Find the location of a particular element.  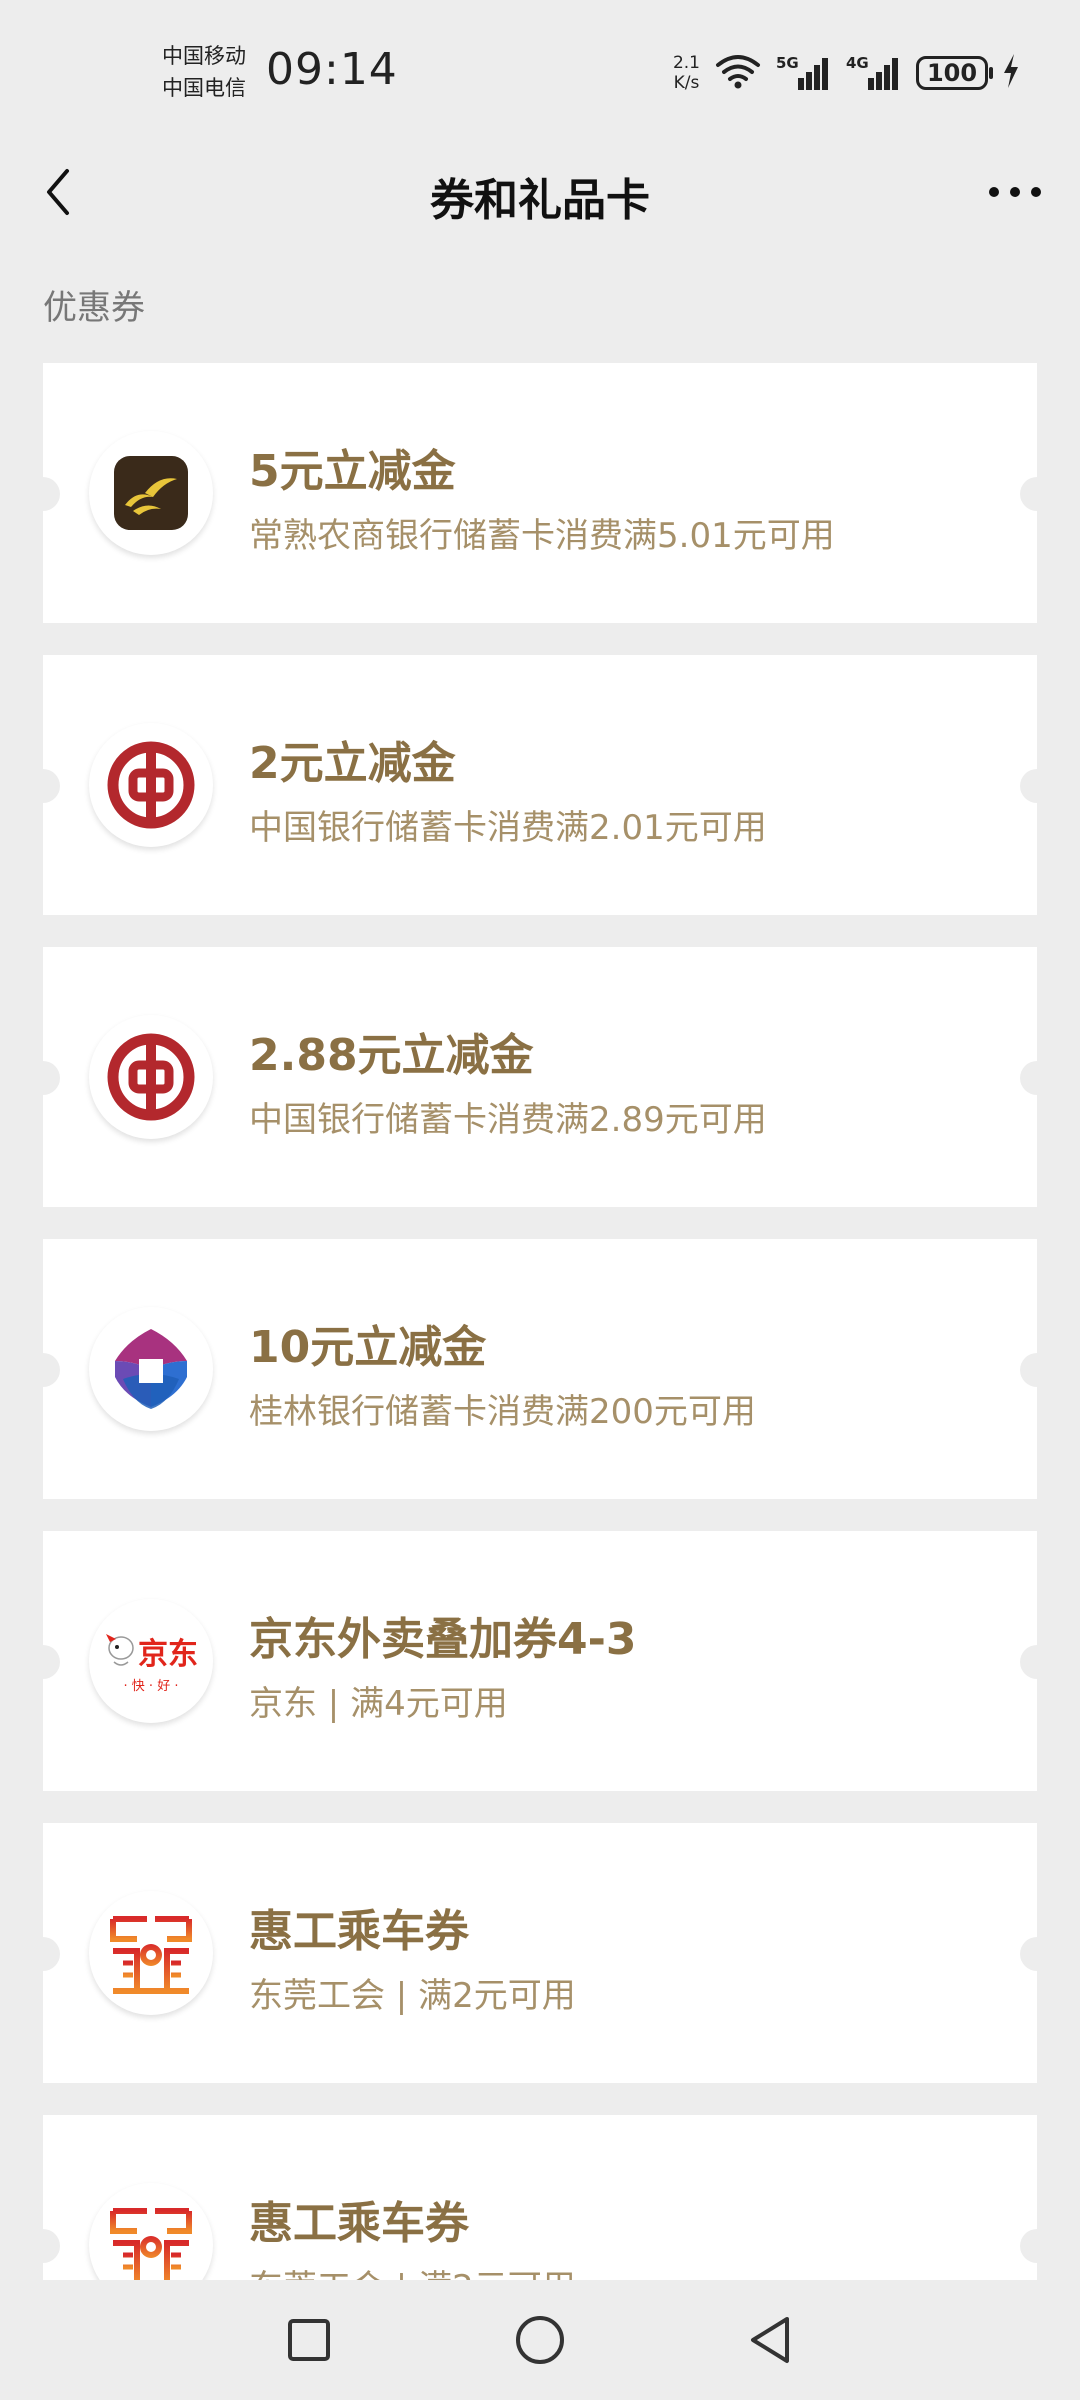

home-circle-icon is located at coordinates (540, 2340).